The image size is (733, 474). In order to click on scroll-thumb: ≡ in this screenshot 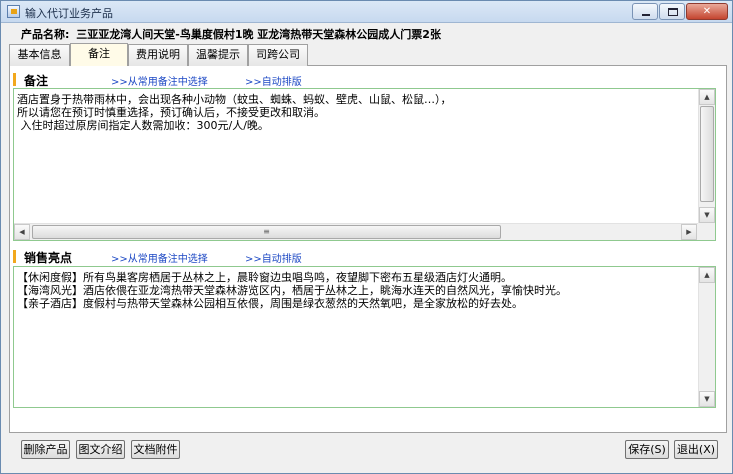, I will do `click(266, 232)`.